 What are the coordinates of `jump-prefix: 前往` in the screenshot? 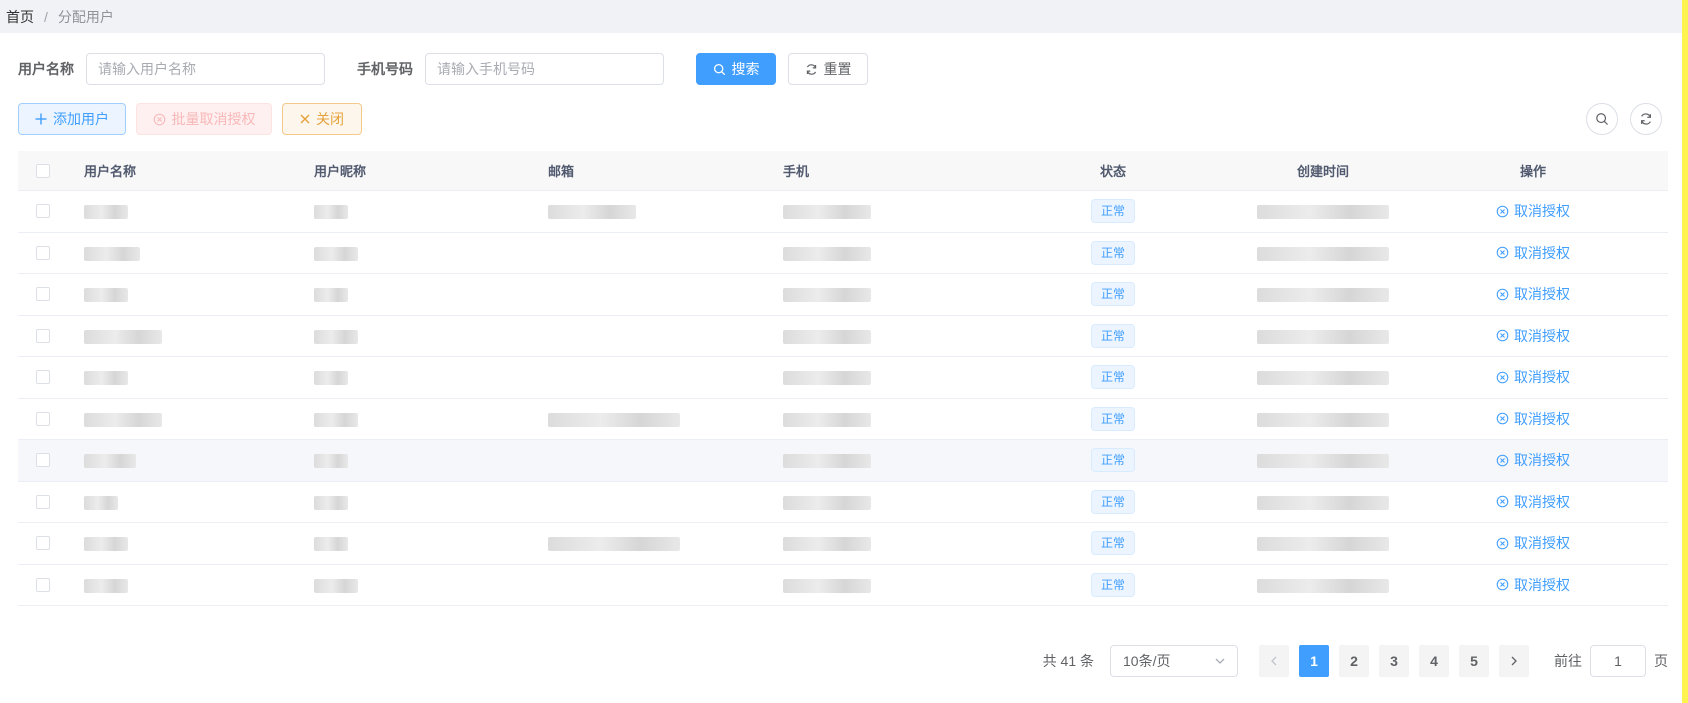 It's located at (1568, 661).